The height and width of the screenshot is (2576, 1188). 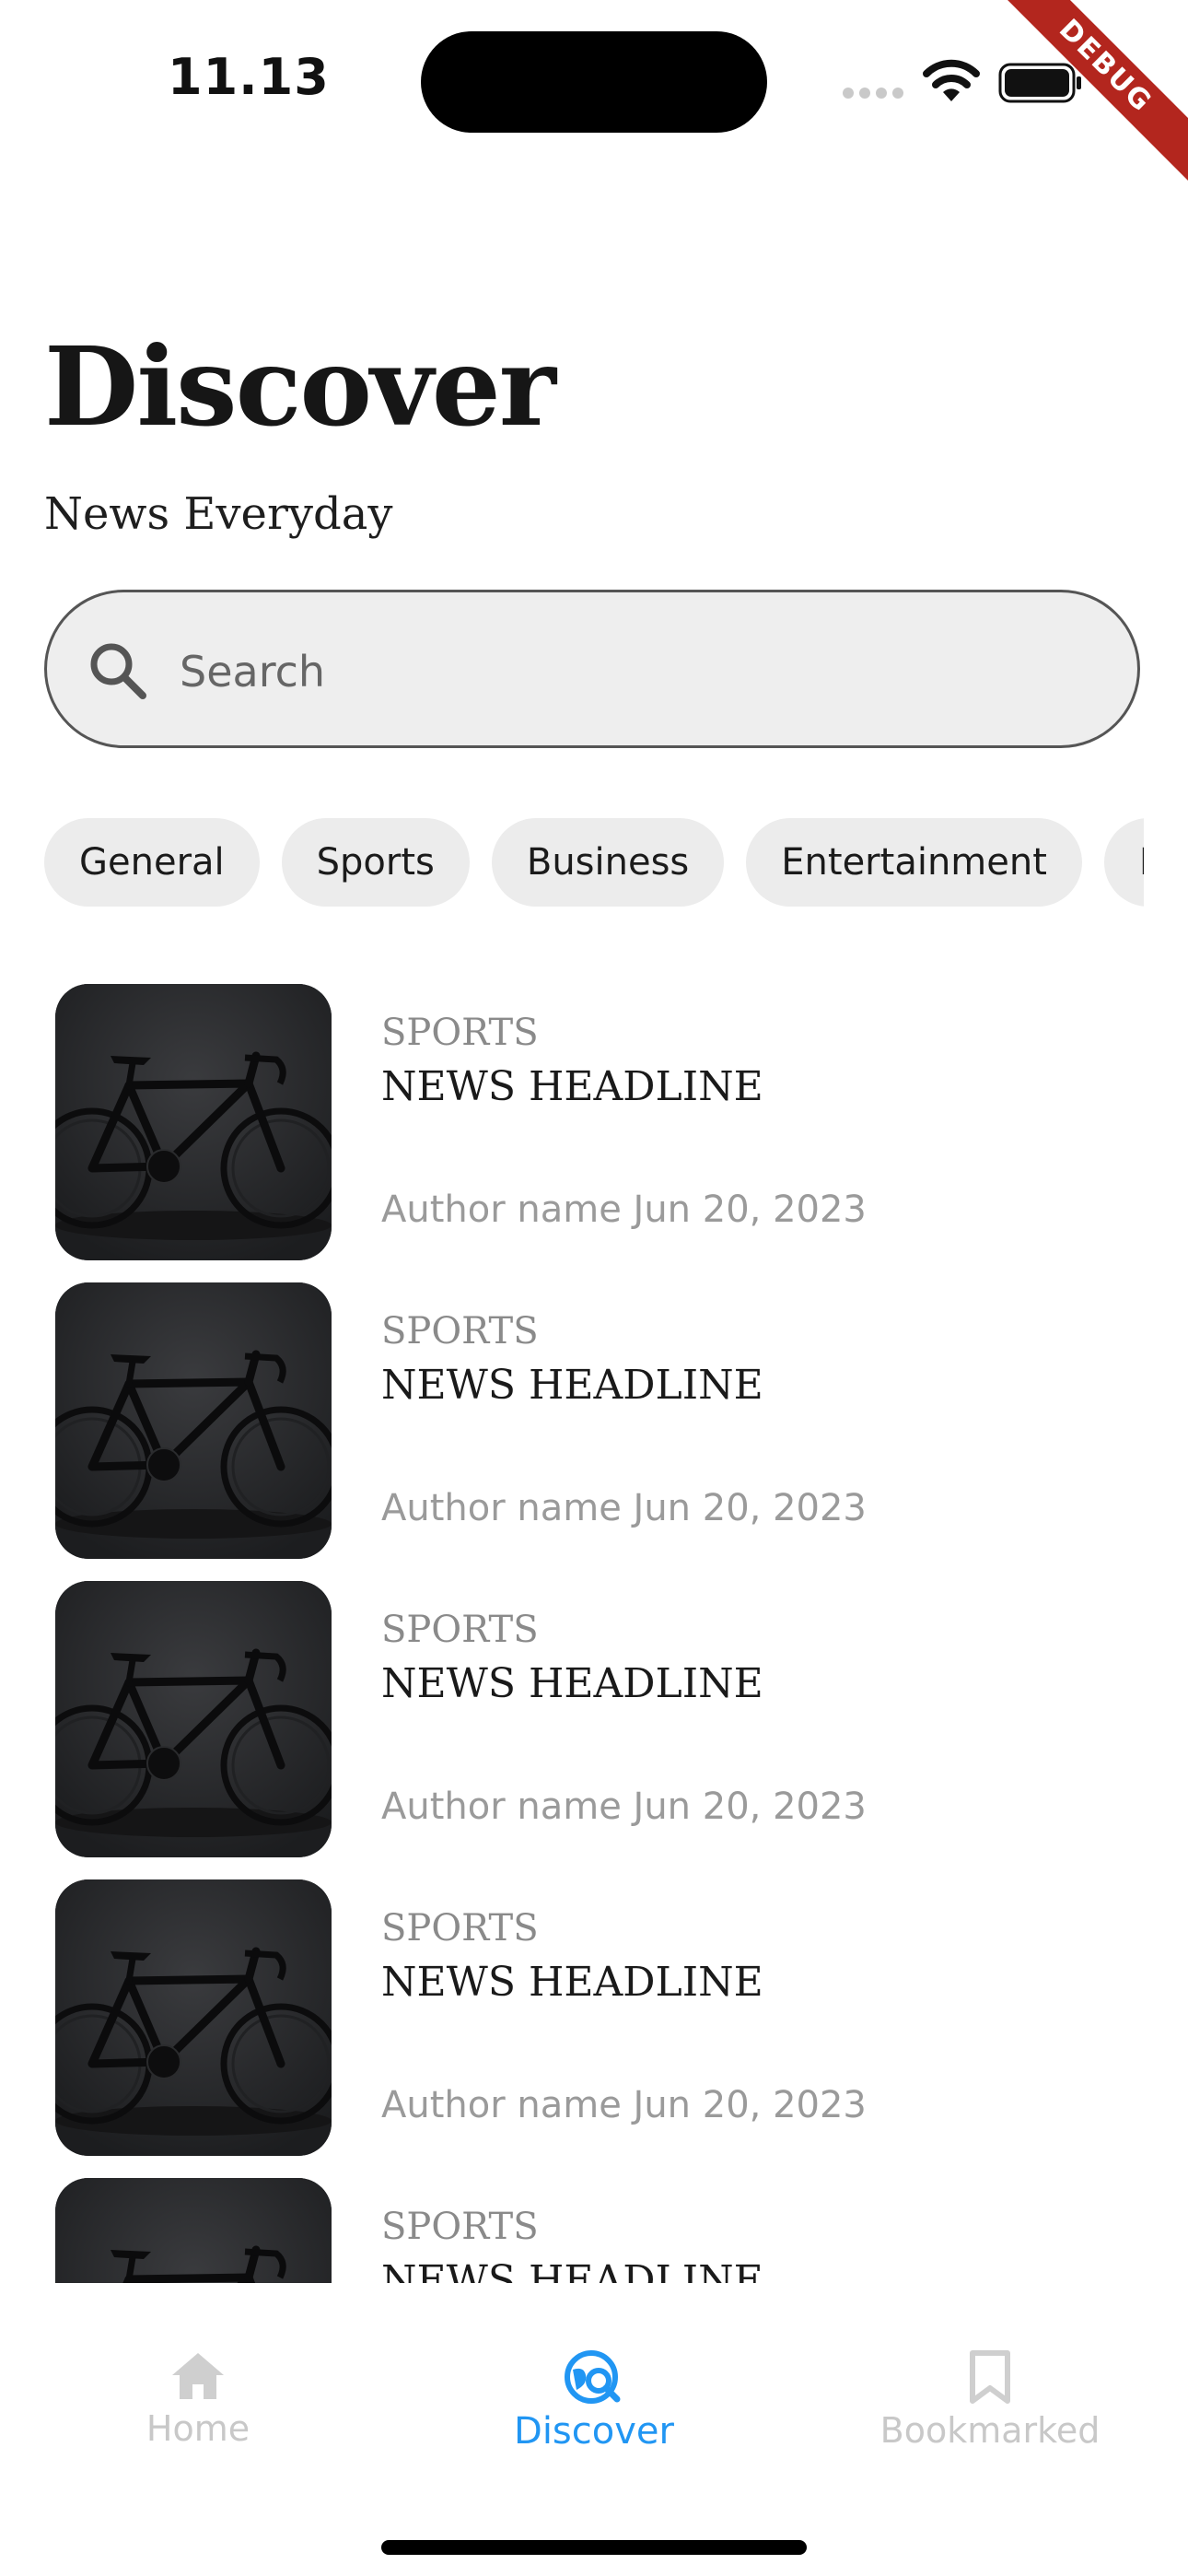 I want to click on search-bar, so click(x=592, y=669).